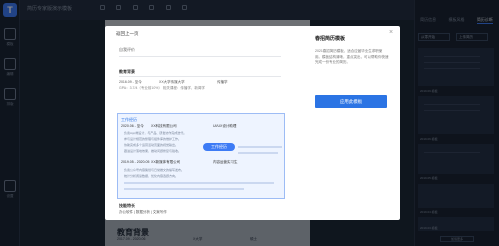 This screenshot has width=499, height=246. I want to click on section-heading: 自我评价, so click(127, 49).